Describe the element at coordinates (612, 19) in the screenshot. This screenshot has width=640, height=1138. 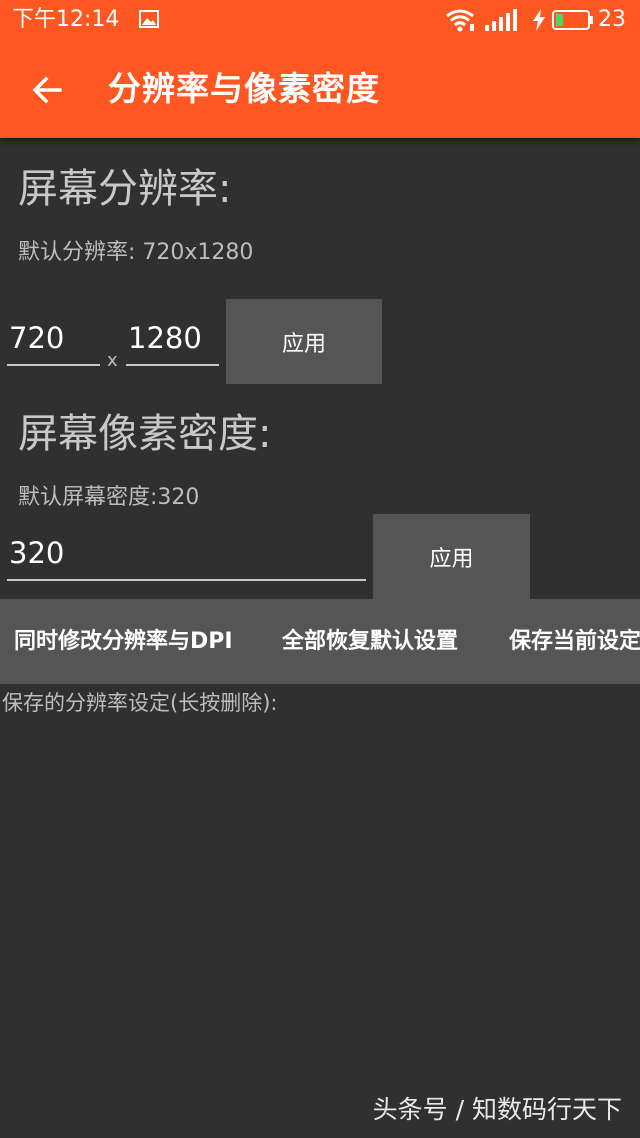
I see `battery-level: 23` at that location.